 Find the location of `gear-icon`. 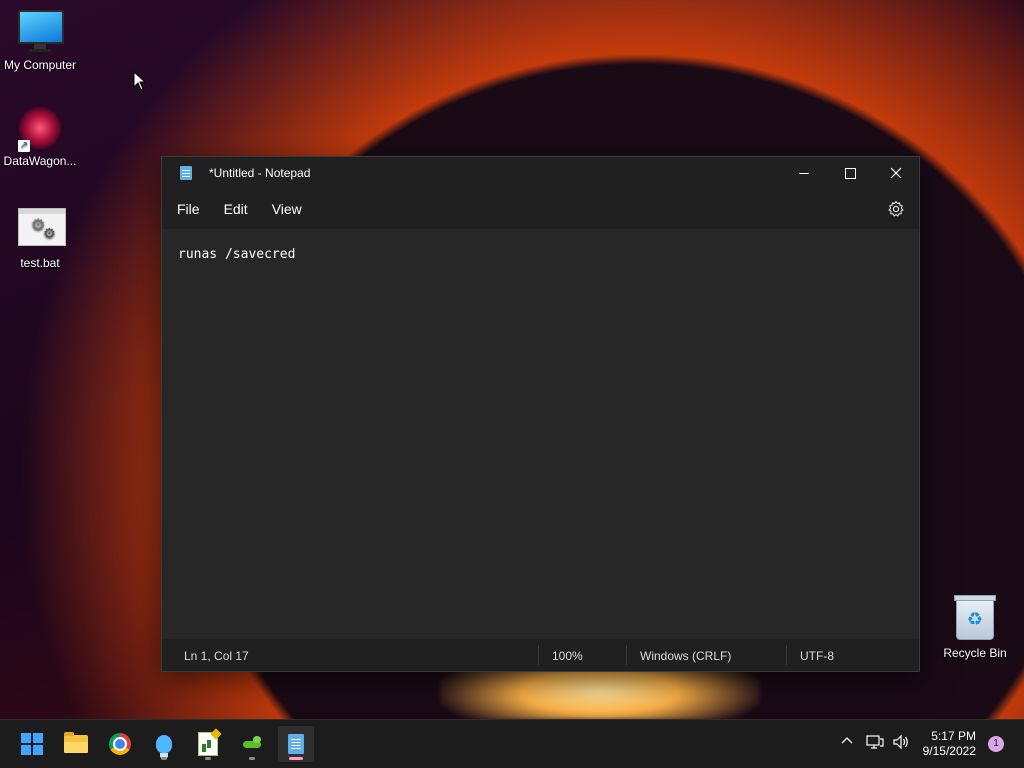

gear-icon is located at coordinates (896, 208).